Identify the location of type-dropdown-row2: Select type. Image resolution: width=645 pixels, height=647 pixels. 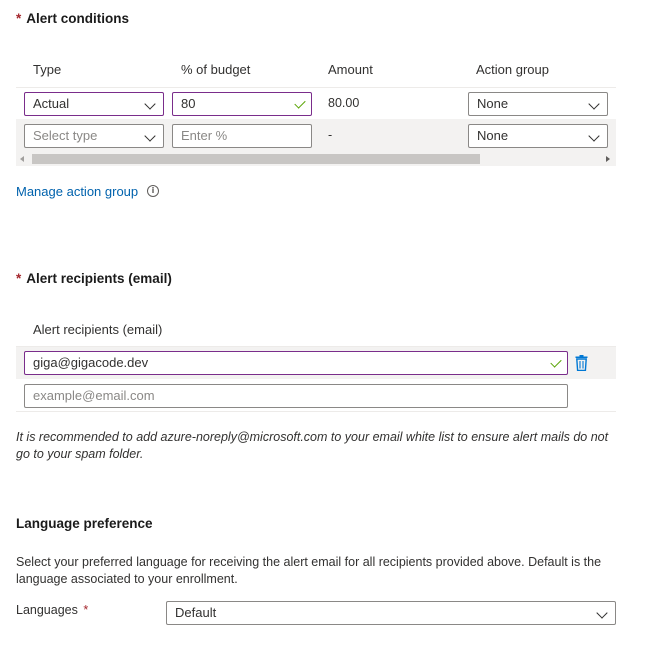
(94, 136).